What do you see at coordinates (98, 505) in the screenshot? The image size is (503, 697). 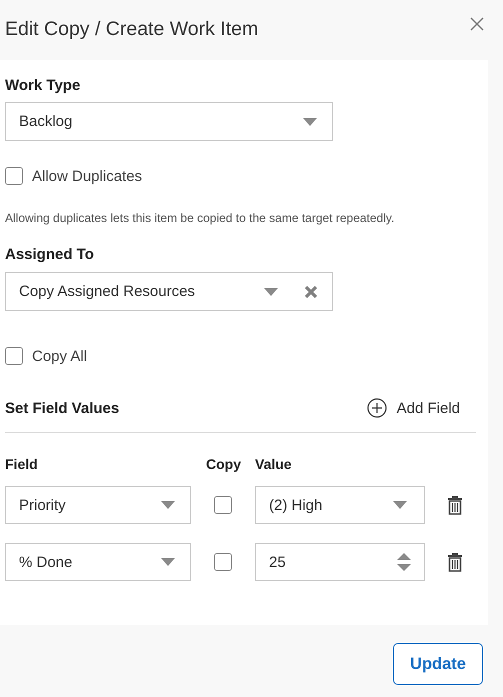 I see `field-dropdown: Priority` at bounding box center [98, 505].